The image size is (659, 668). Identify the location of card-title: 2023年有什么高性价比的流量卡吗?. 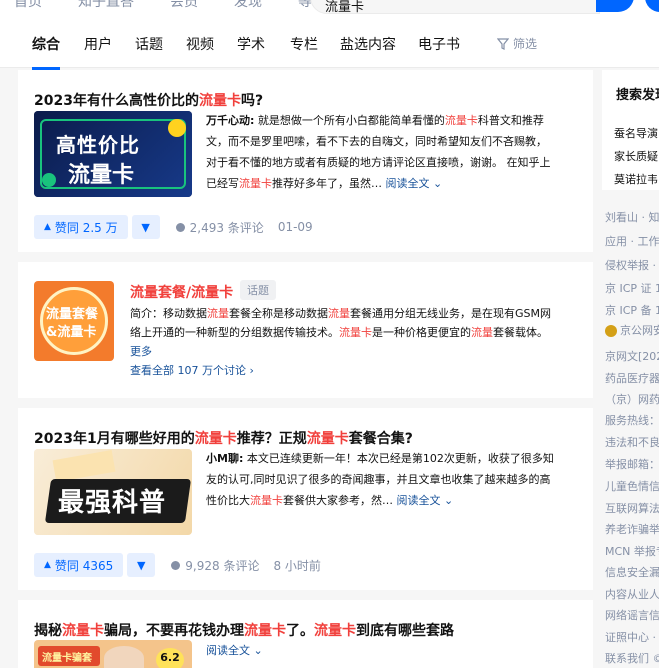
(148, 100).